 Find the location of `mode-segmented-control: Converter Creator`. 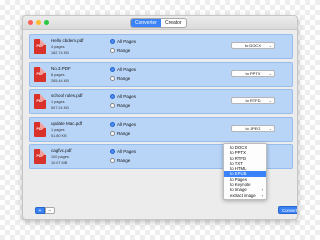

mode-segmented-control: Converter Creator is located at coordinates (158, 23).